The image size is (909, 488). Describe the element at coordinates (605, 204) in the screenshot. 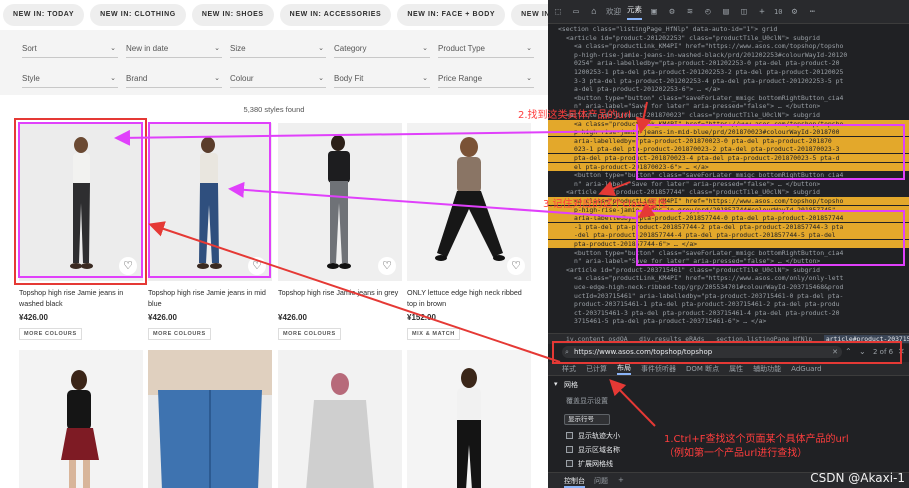

I see `annotation-step3: 3.记住对应的这个class属性` at that location.